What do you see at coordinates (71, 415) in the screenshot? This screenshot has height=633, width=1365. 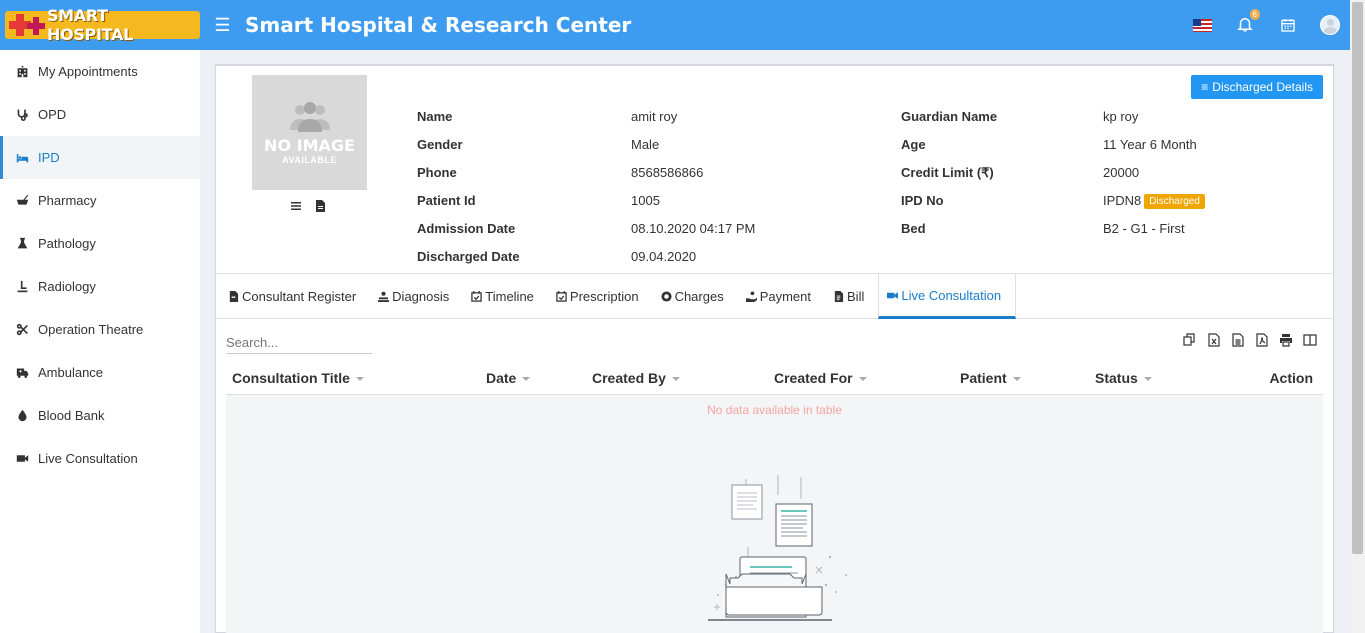 I see `sidebar-item-label: Blood Bank` at bounding box center [71, 415].